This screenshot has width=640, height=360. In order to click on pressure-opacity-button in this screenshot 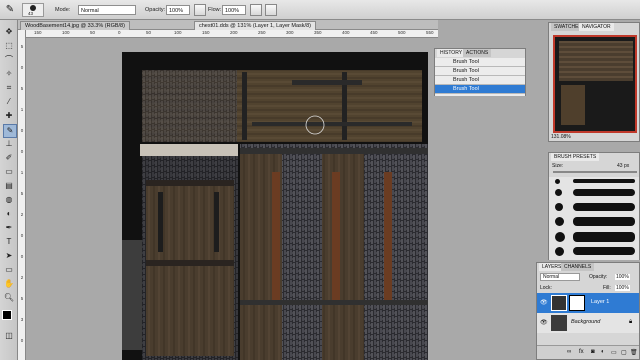, I will do `click(200, 10)`.